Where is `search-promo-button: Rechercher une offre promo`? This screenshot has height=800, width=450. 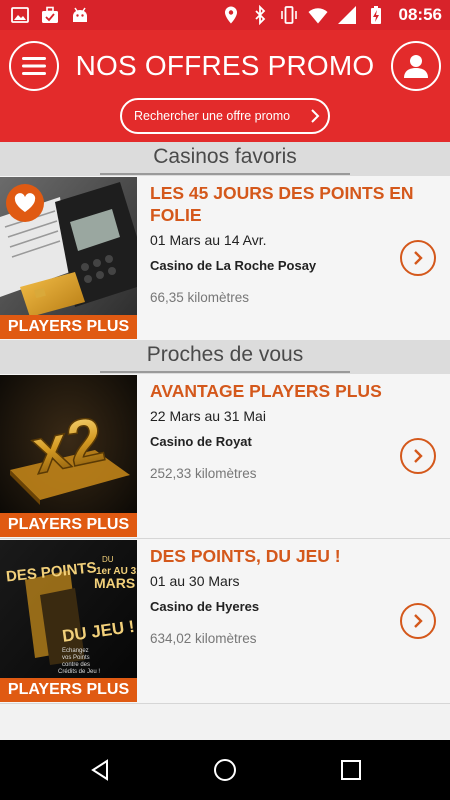 search-promo-button: Rechercher une offre promo is located at coordinates (225, 116).